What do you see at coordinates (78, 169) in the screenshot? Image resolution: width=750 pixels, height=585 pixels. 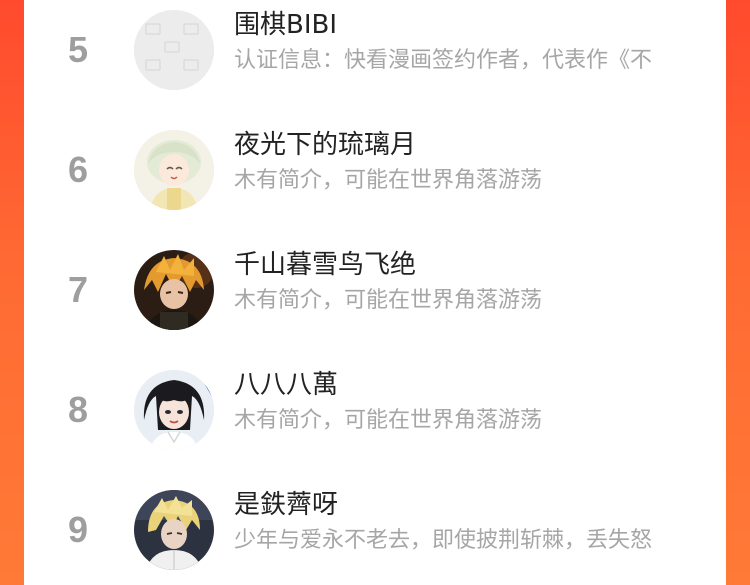 I see `rank-number: 6` at bounding box center [78, 169].